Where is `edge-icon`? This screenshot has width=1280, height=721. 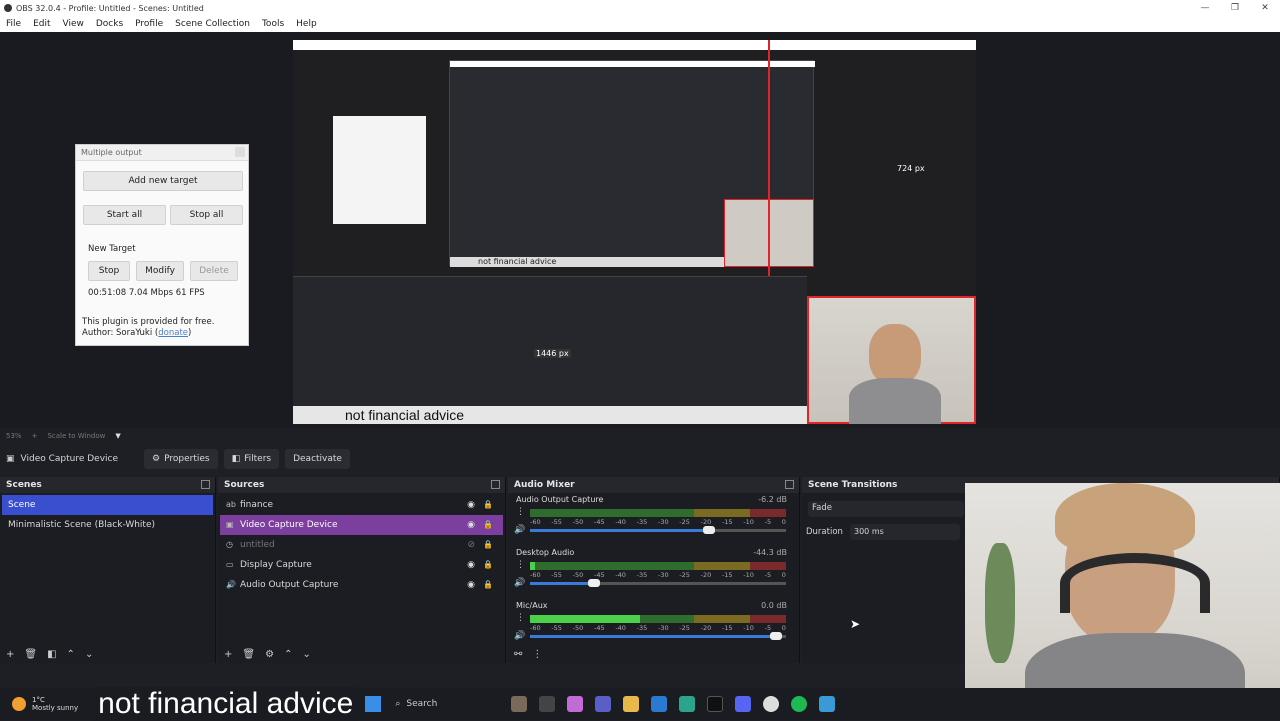
edge-icon is located at coordinates (687, 704).